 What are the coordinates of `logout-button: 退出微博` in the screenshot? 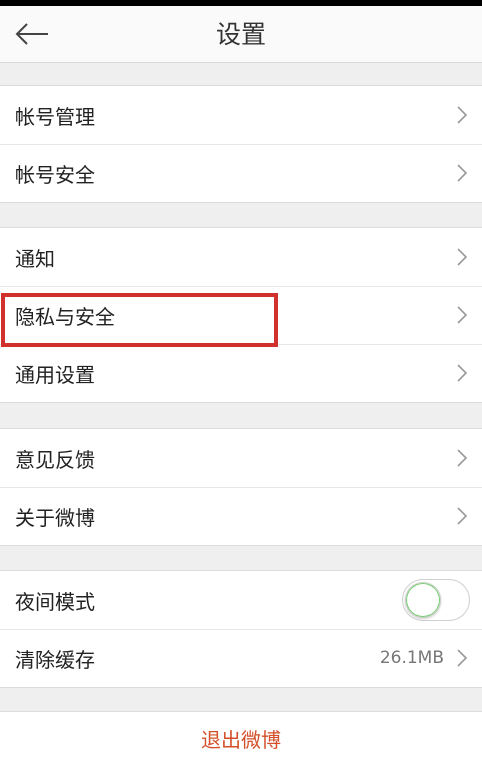 It's located at (241, 739).